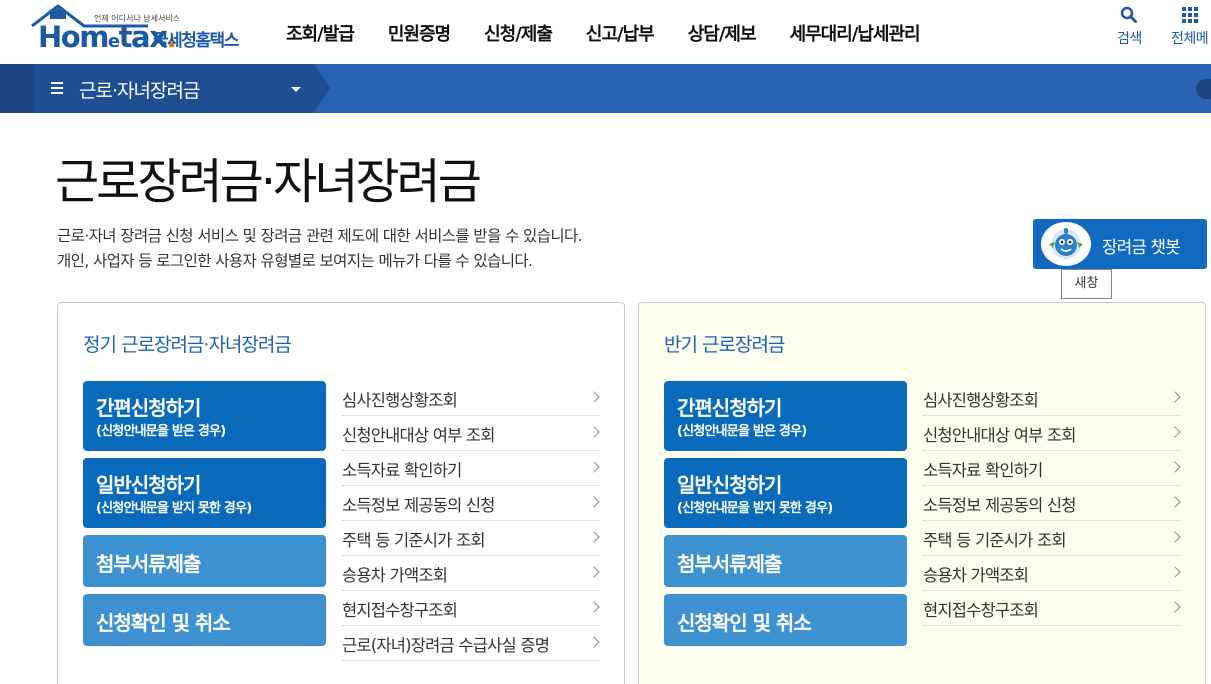  I want to click on nav-item-filing-payment: 신고/납부, so click(620, 33).